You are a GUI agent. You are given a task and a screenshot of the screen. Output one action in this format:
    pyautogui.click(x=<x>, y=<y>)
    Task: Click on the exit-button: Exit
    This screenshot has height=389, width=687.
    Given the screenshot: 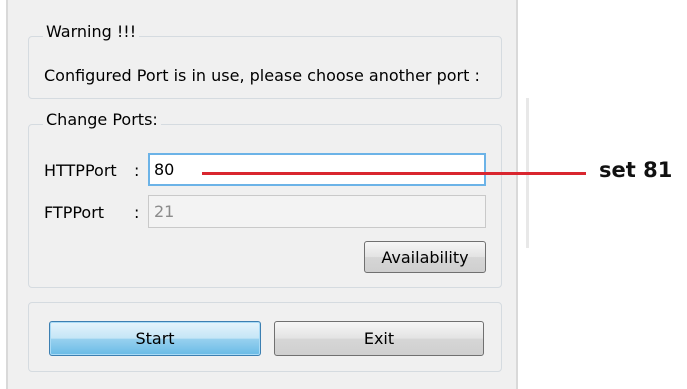 What is the action you would take?
    pyautogui.click(x=379, y=338)
    